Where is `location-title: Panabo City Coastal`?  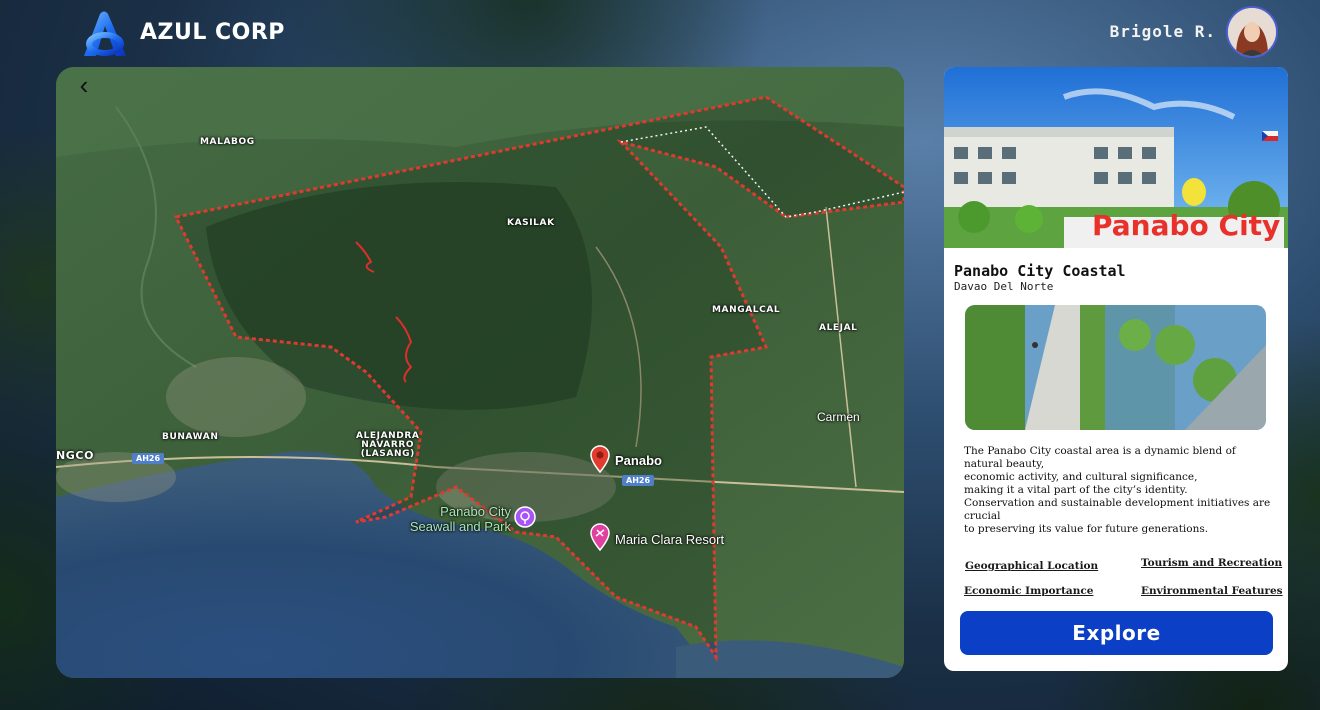 location-title: Panabo City Coastal is located at coordinates (1040, 271).